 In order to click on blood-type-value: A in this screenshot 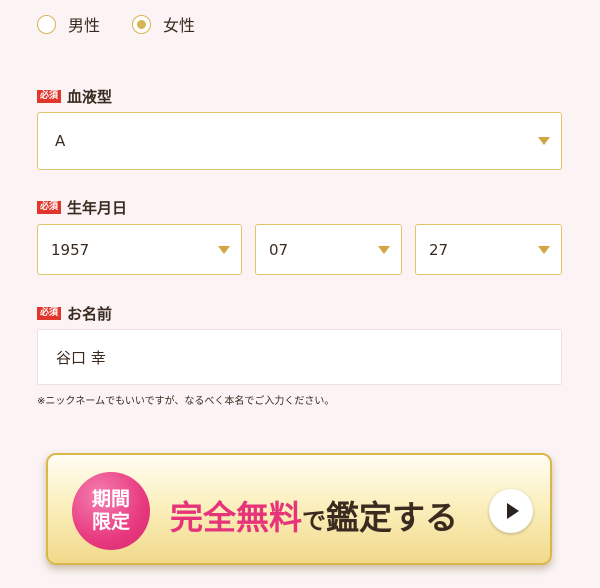, I will do `click(60, 141)`.